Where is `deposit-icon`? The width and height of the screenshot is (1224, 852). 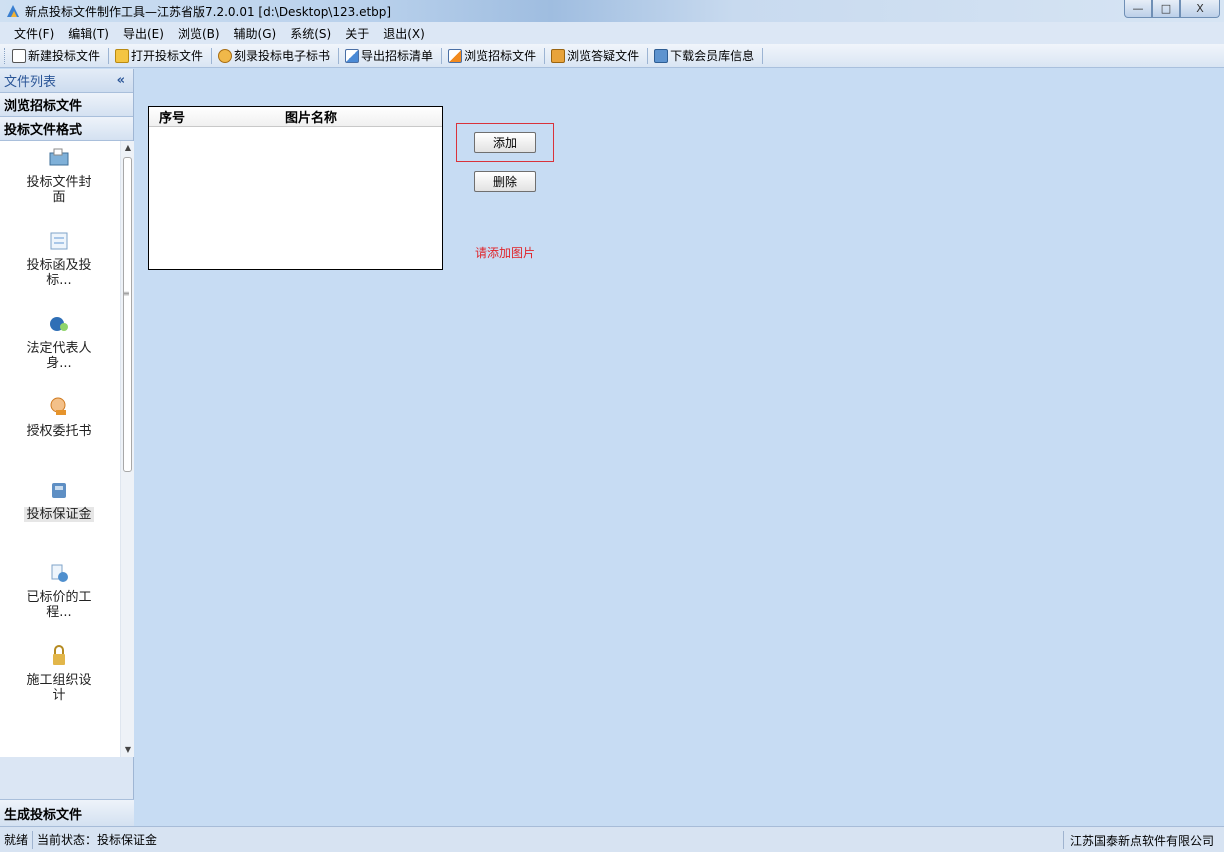 deposit-icon is located at coordinates (59, 490).